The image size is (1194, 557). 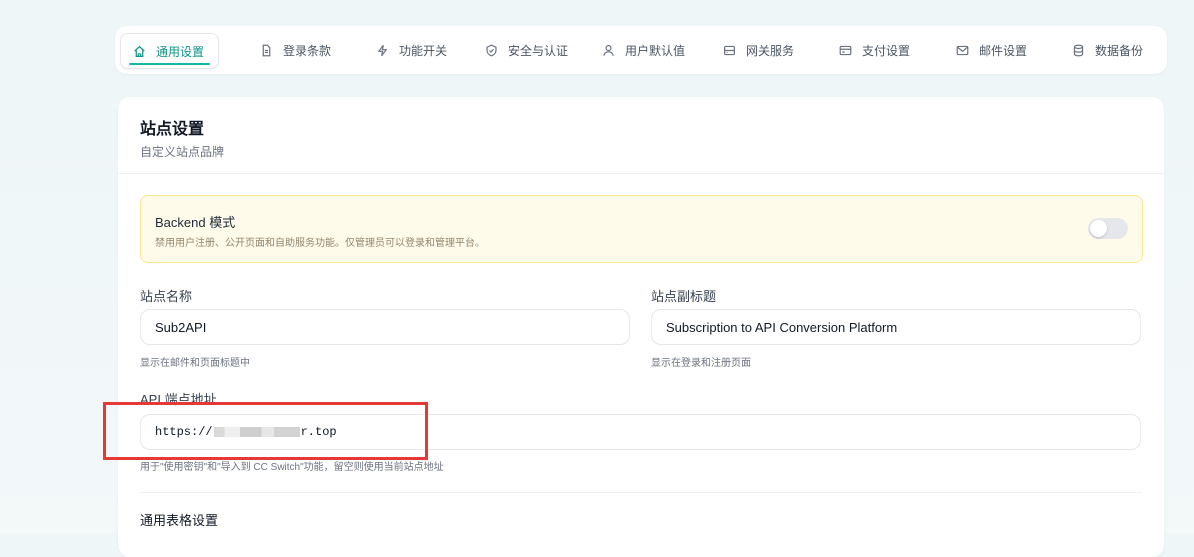 What do you see at coordinates (382, 50) in the screenshot?
I see `lightning-icon` at bounding box center [382, 50].